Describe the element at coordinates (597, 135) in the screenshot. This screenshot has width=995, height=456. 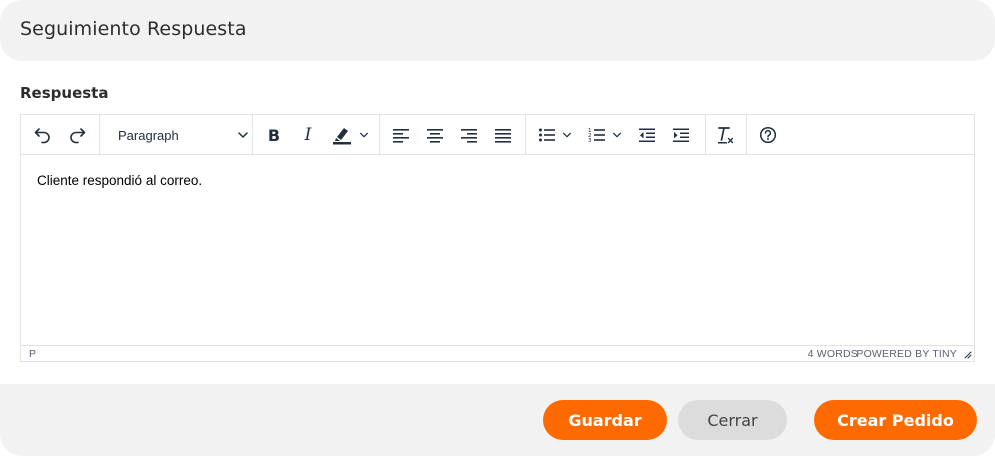
I see `numbered-list-icon: 123` at that location.